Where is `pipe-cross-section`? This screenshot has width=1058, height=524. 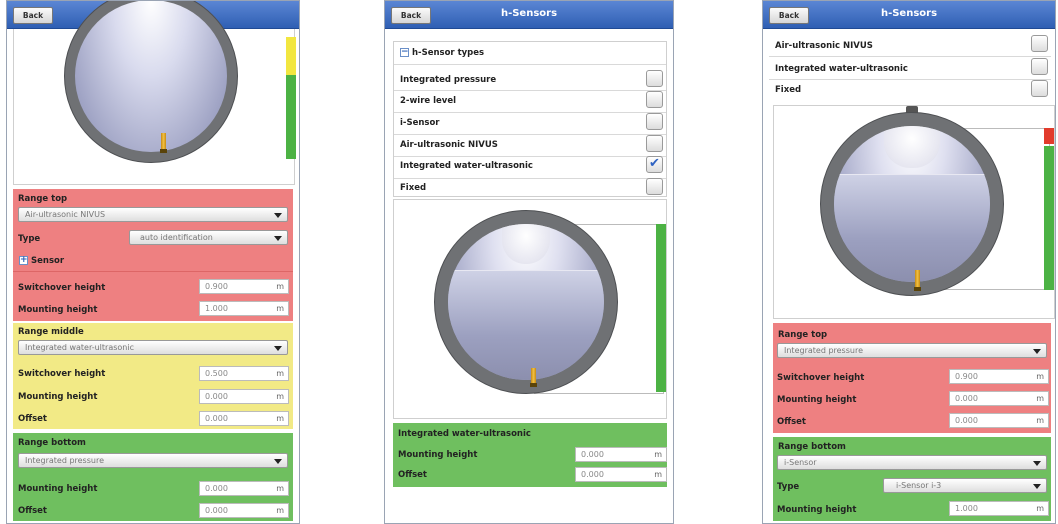
pipe-cross-section is located at coordinates (526, 302).